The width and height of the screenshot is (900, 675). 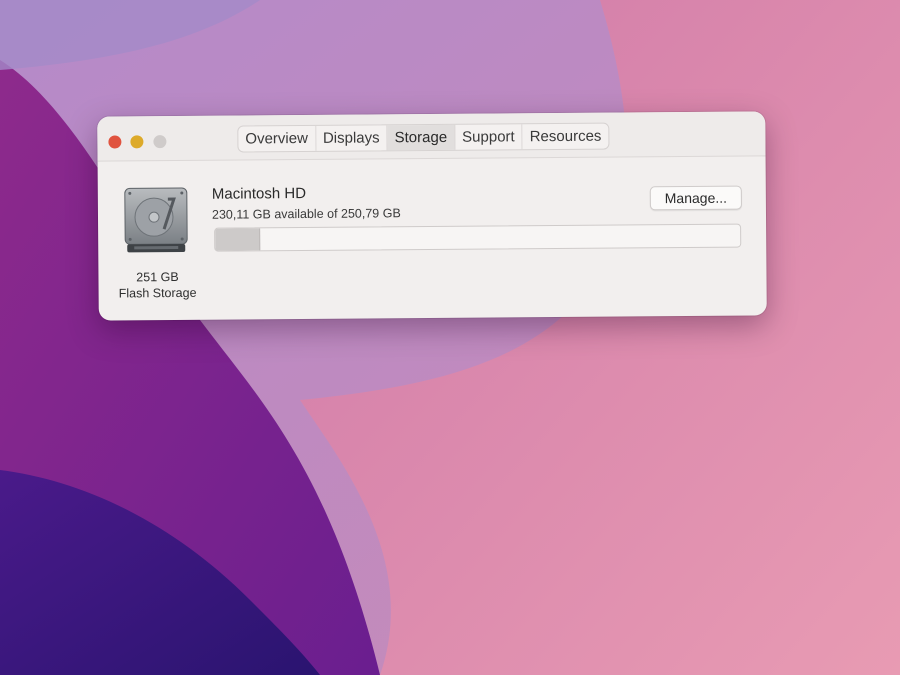 I want to click on tab-storage: Storage, so click(x=421, y=137).